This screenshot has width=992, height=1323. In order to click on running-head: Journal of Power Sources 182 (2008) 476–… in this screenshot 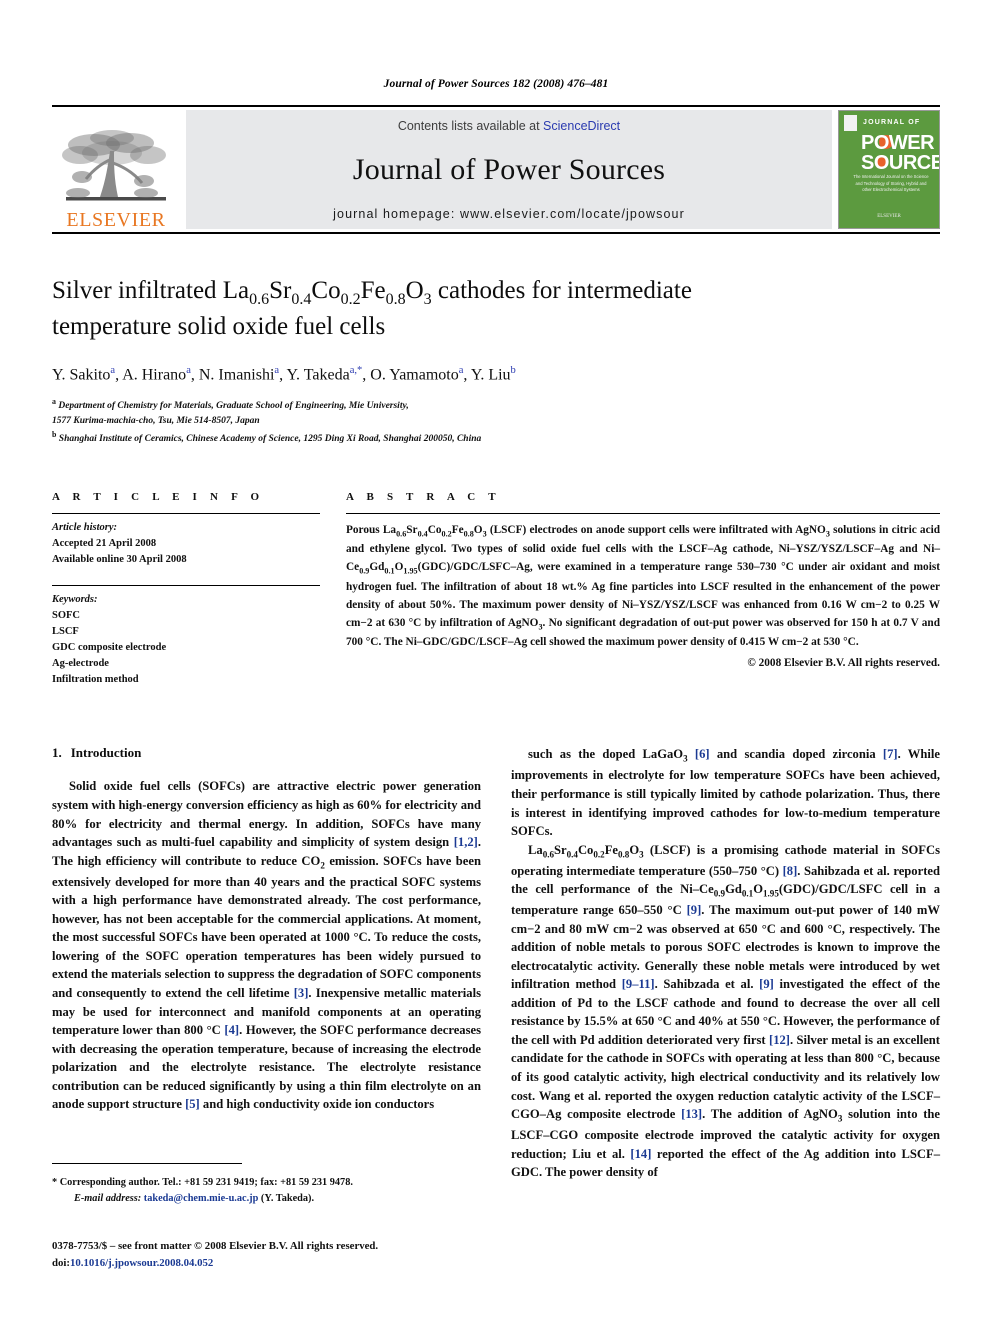, I will do `click(496, 84)`.